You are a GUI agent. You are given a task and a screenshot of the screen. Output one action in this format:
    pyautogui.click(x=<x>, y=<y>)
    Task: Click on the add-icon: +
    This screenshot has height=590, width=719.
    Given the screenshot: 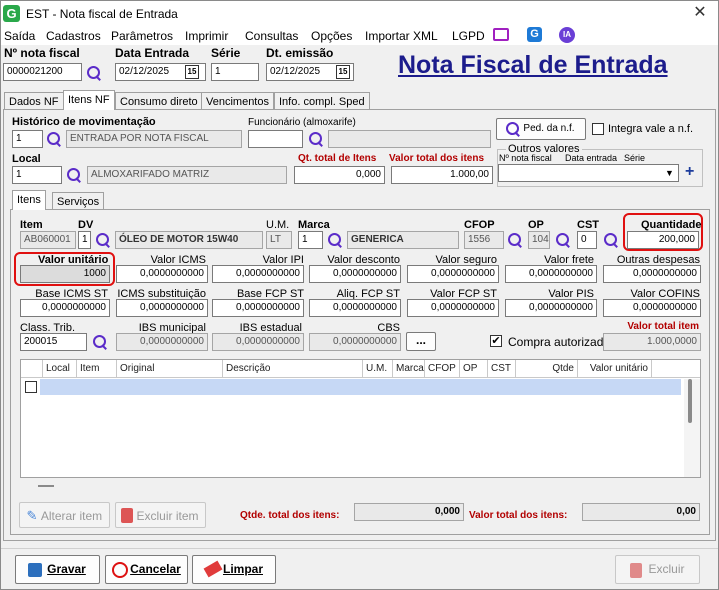 What is the action you would take?
    pyautogui.click(x=689, y=172)
    